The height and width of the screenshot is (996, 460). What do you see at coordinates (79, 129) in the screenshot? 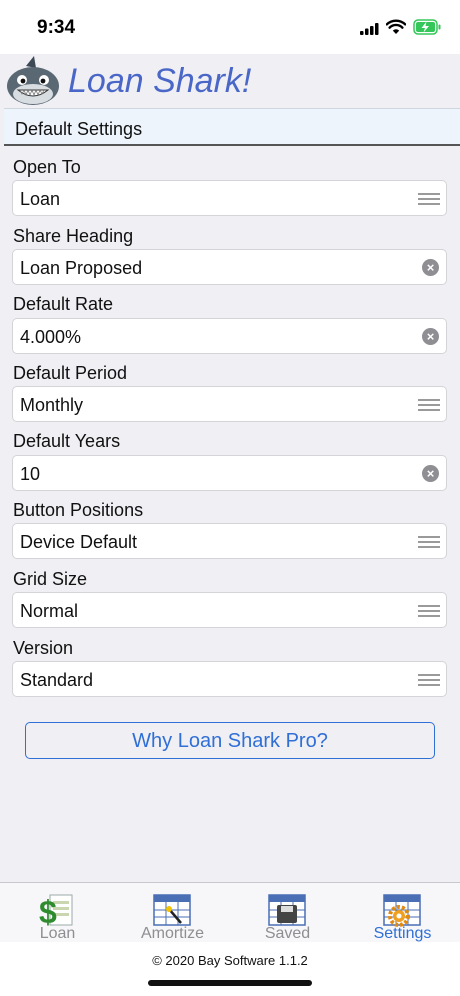
I see `section-title: Default Settings` at bounding box center [79, 129].